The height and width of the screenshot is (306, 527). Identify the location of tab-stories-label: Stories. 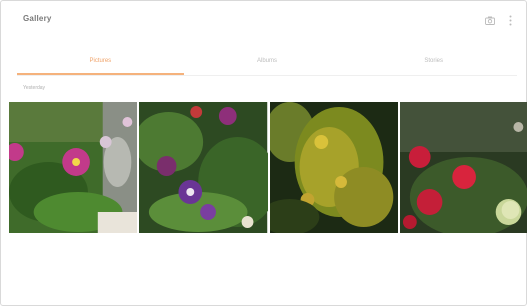
(434, 61).